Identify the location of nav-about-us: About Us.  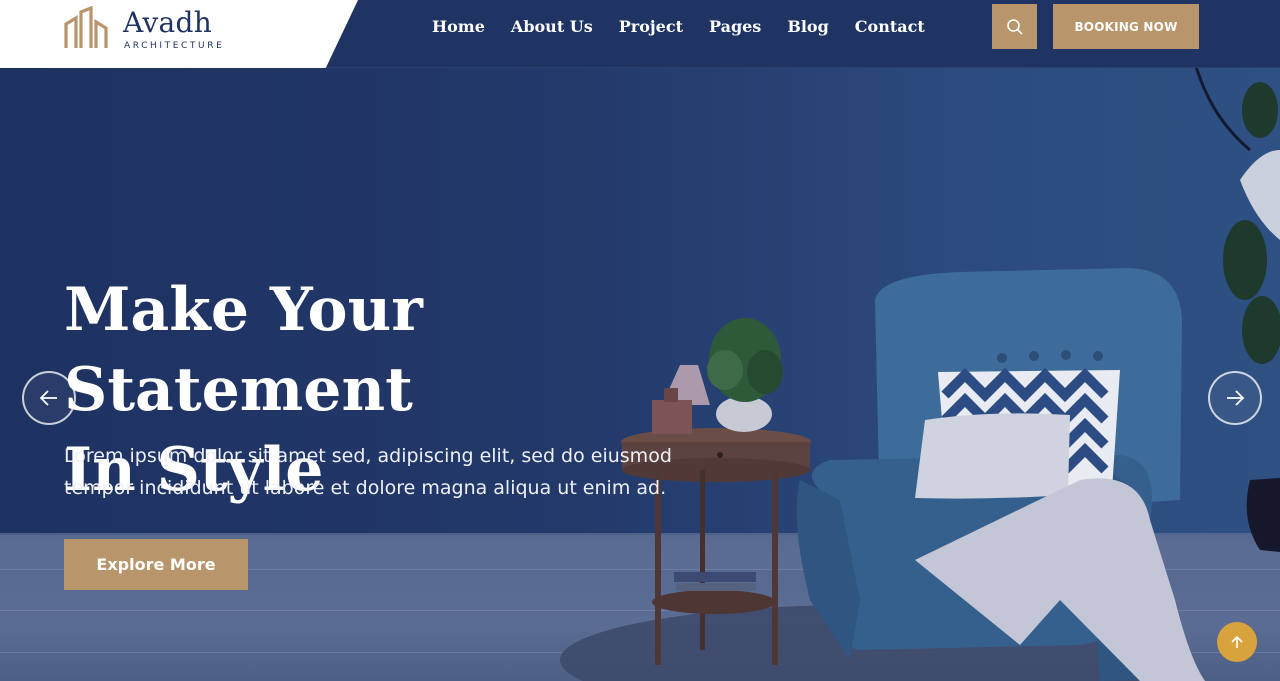
(552, 26).